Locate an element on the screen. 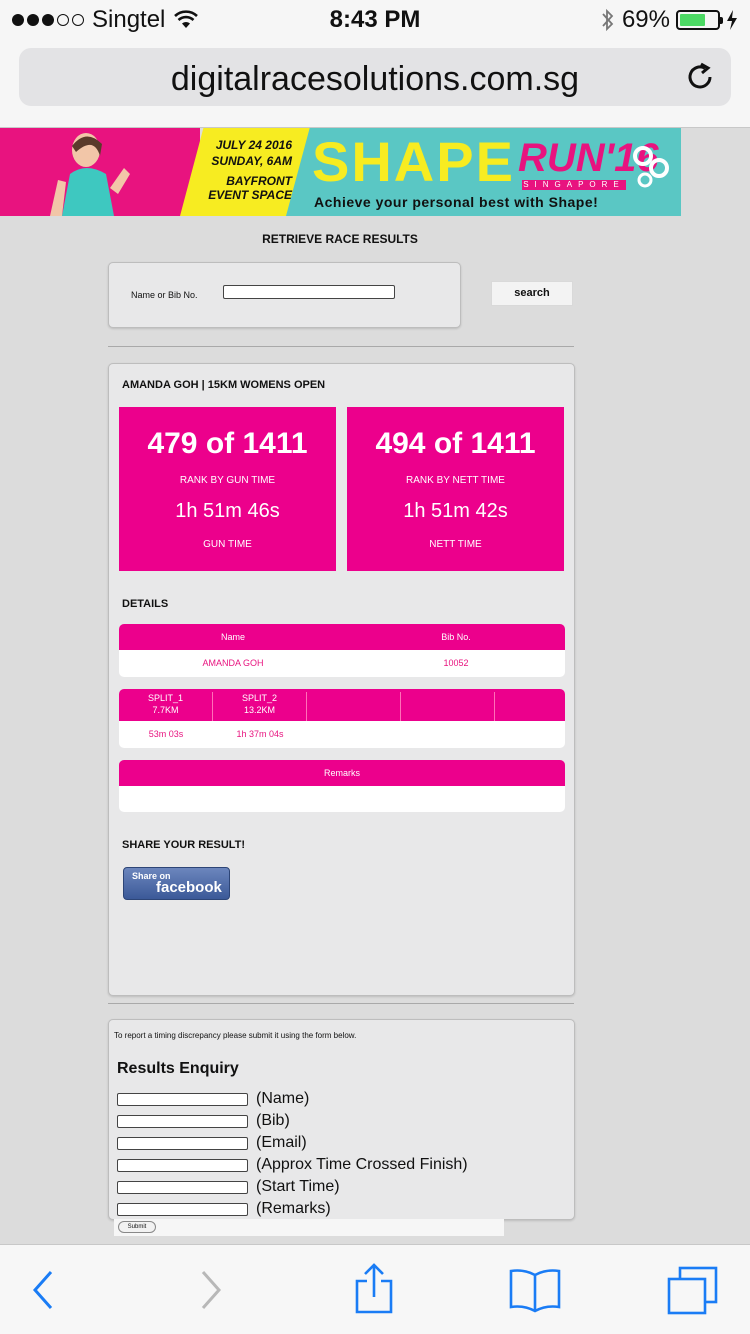 The width and height of the screenshot is (750, 1334). back-icon is located at coordinates (43, 1290).